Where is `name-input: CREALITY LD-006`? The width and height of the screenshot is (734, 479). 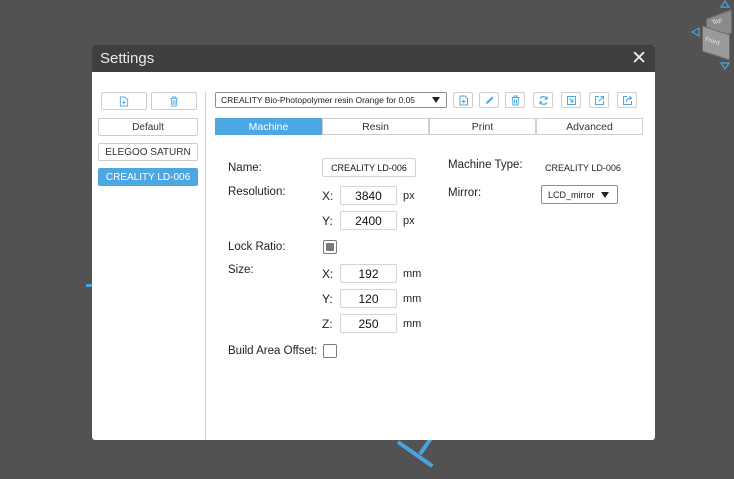
name-input: CREALITY LD-006 is located at coordinates (369, 167).